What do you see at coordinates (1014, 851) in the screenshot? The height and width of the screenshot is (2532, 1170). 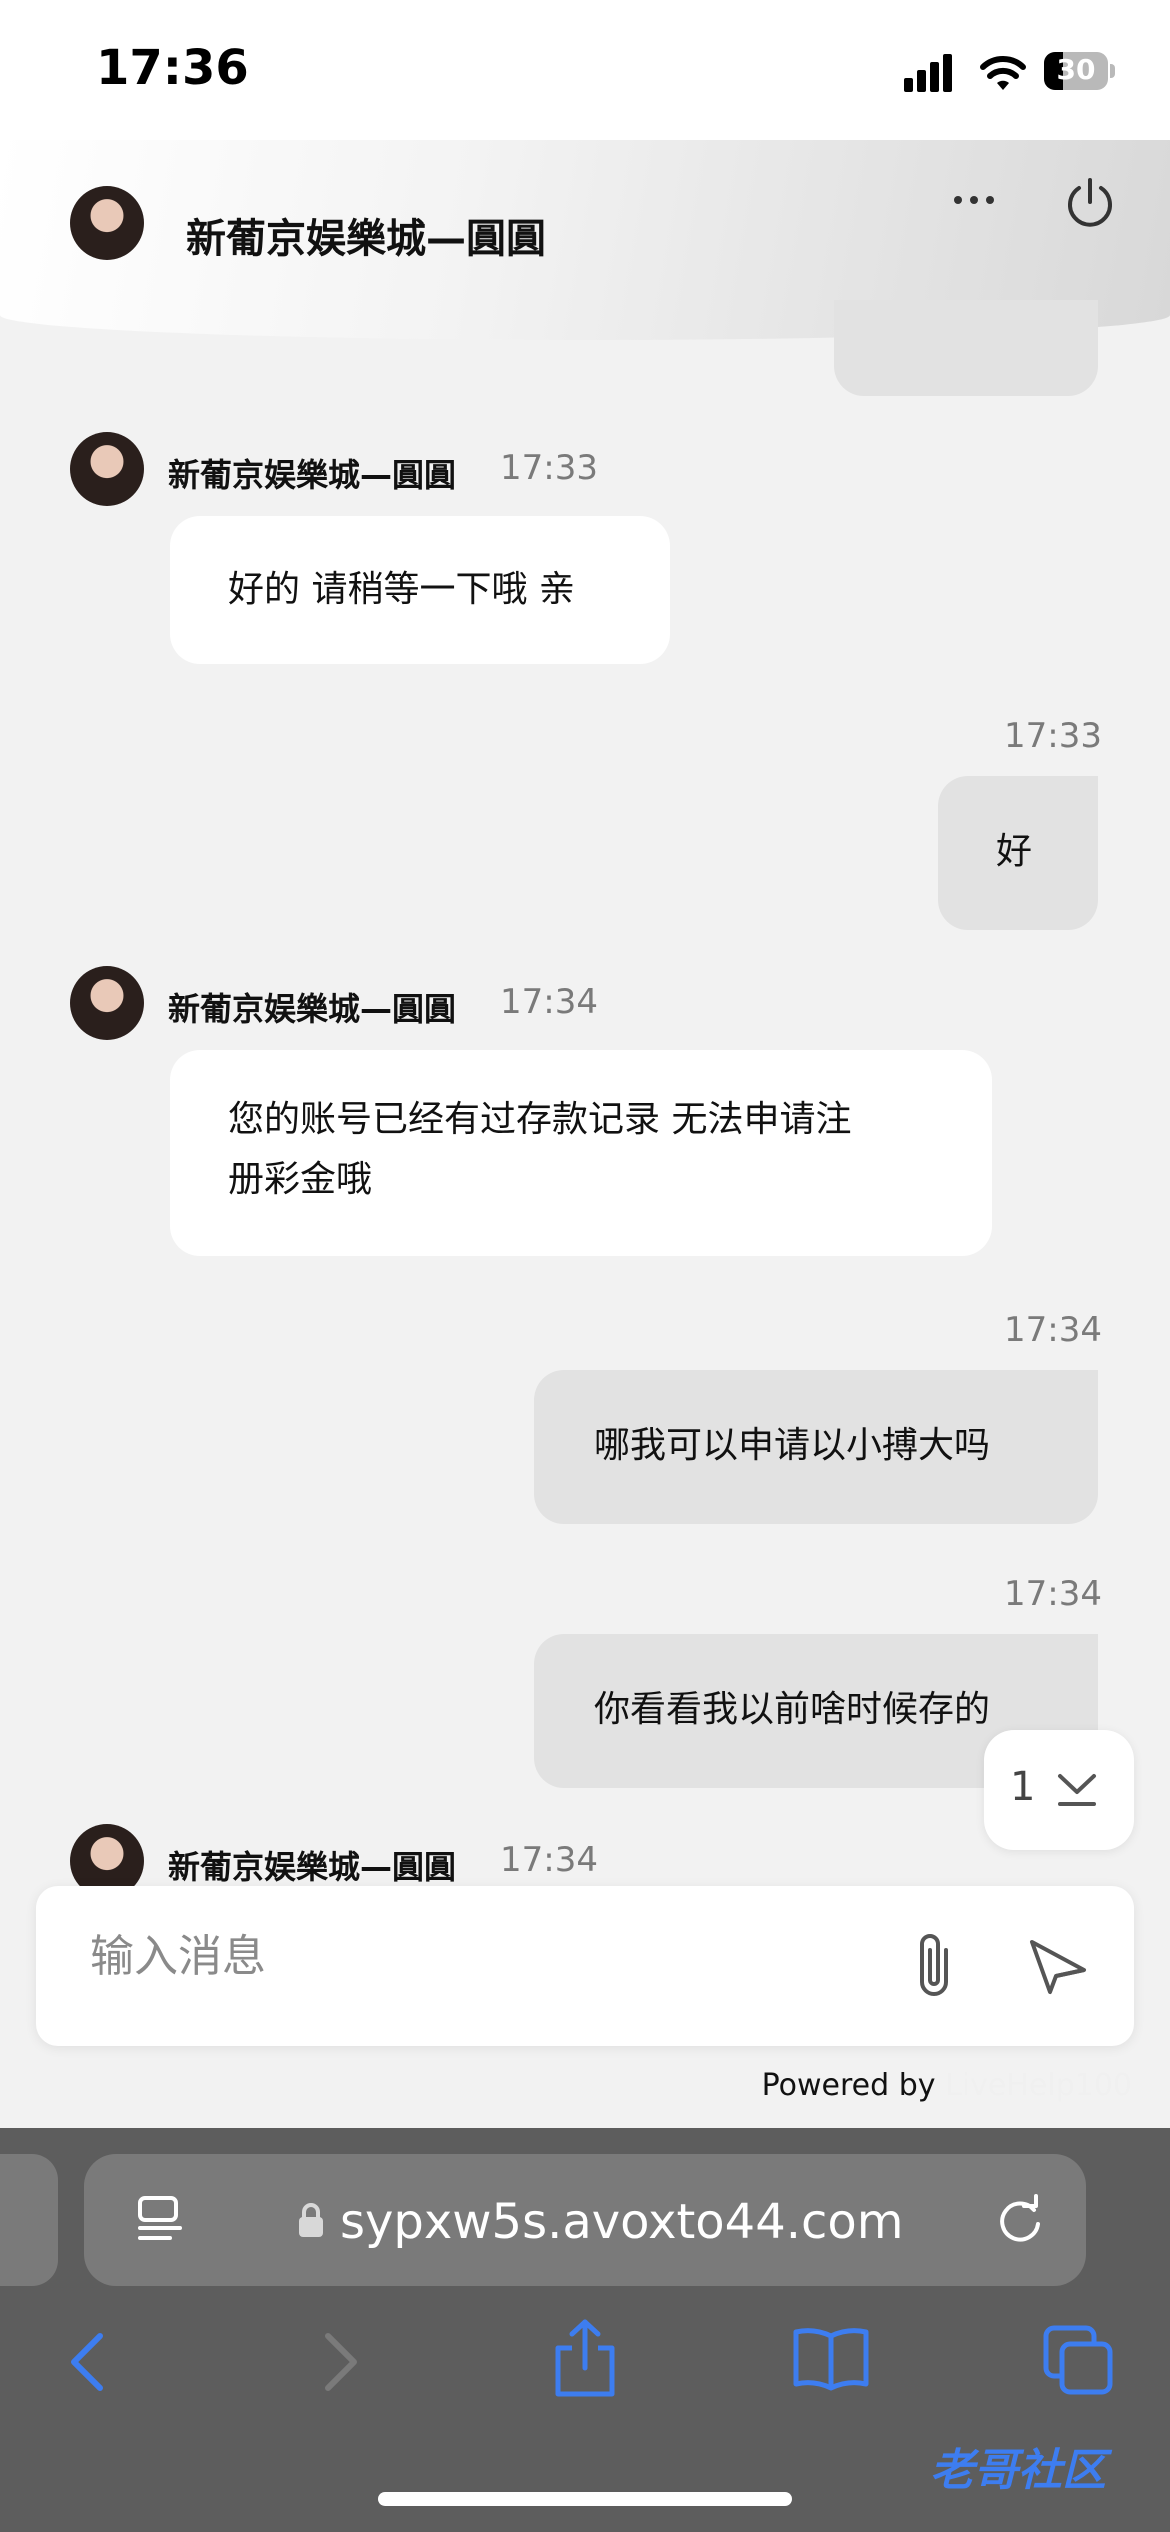 I see `message-text: 好` at bounding box center [1014, 851].